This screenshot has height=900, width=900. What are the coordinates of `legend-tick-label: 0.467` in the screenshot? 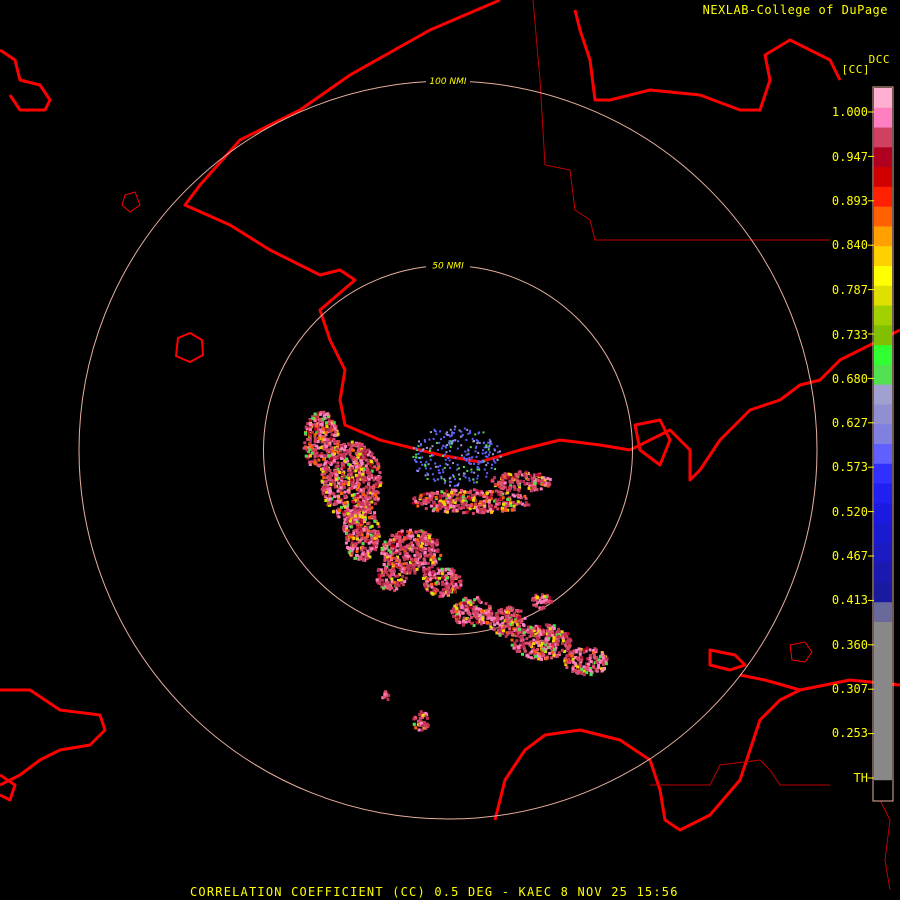 It's located at (849, 556).